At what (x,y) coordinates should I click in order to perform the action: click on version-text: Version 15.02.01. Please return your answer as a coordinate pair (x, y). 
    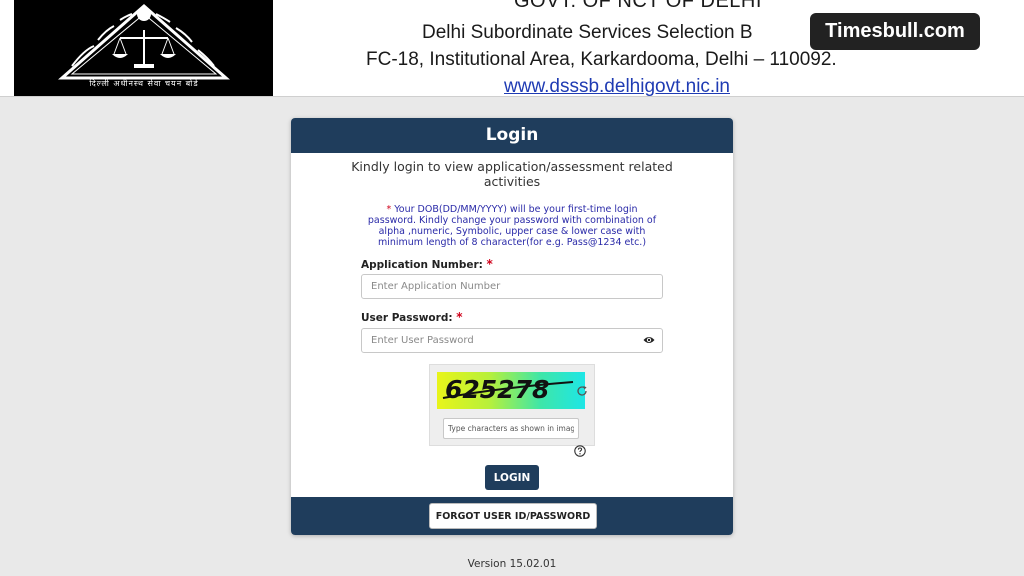
    Looking at the image, I should click on (512, 564).